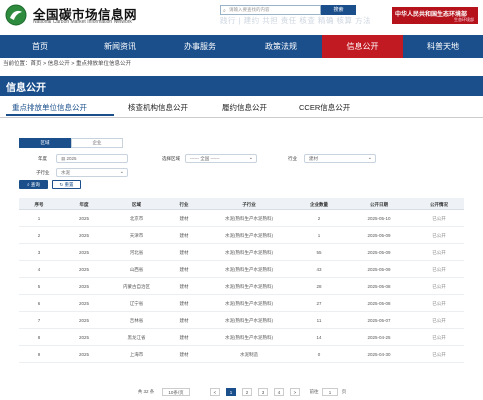  Describe the element at coordinates (244, 107) in the screenshot. I see `tab-compliance: 履约信息公开` at that location.